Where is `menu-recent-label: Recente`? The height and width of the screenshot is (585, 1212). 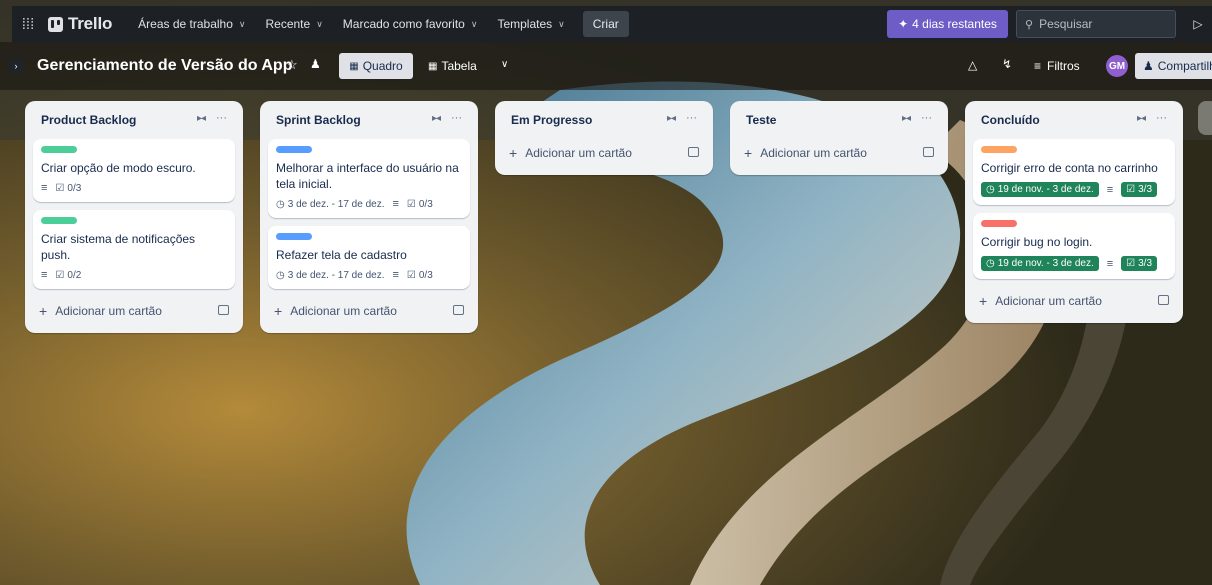
menu-recent-label: Recente is located at coordinates (288, 24).